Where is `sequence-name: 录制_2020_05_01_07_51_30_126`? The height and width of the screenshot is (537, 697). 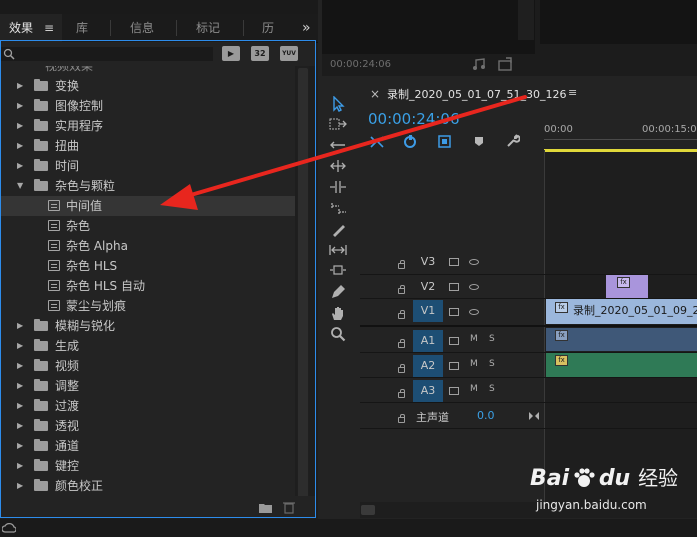
sequence-name: 录制_2020_05_01_07_51_30_126 is located at coordinates (476, 94).